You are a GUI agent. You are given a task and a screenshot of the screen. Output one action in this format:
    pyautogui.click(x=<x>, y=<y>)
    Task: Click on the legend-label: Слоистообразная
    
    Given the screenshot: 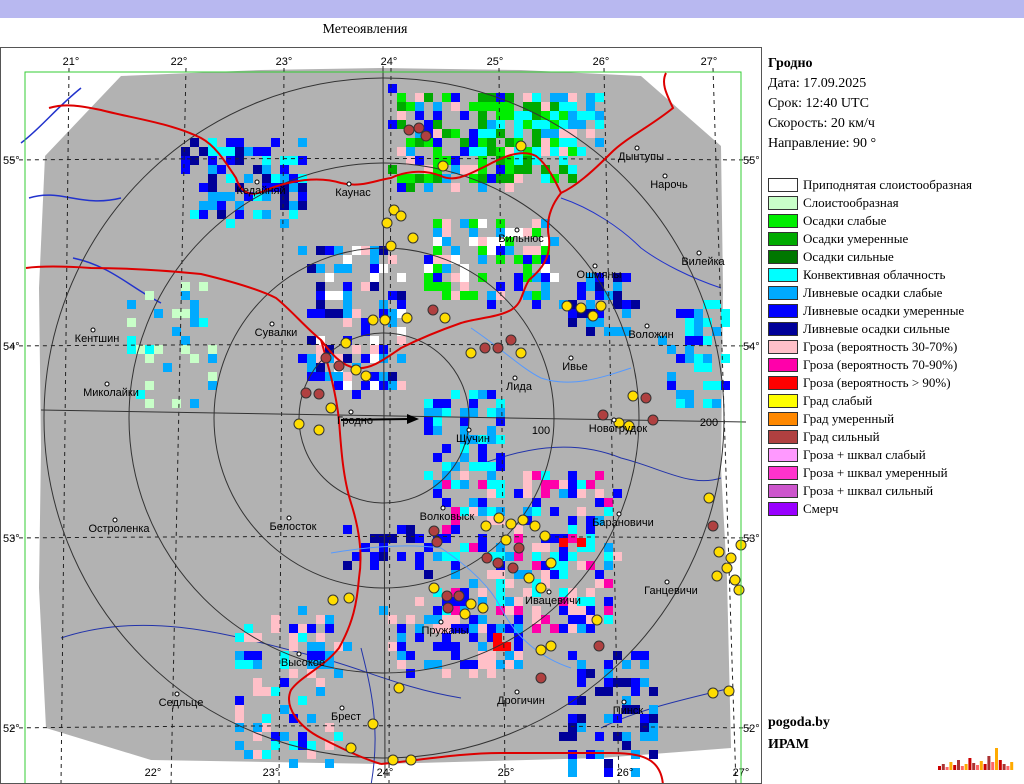 What is the action you would take?
    pyautogui.click(x=851, y=202)
    